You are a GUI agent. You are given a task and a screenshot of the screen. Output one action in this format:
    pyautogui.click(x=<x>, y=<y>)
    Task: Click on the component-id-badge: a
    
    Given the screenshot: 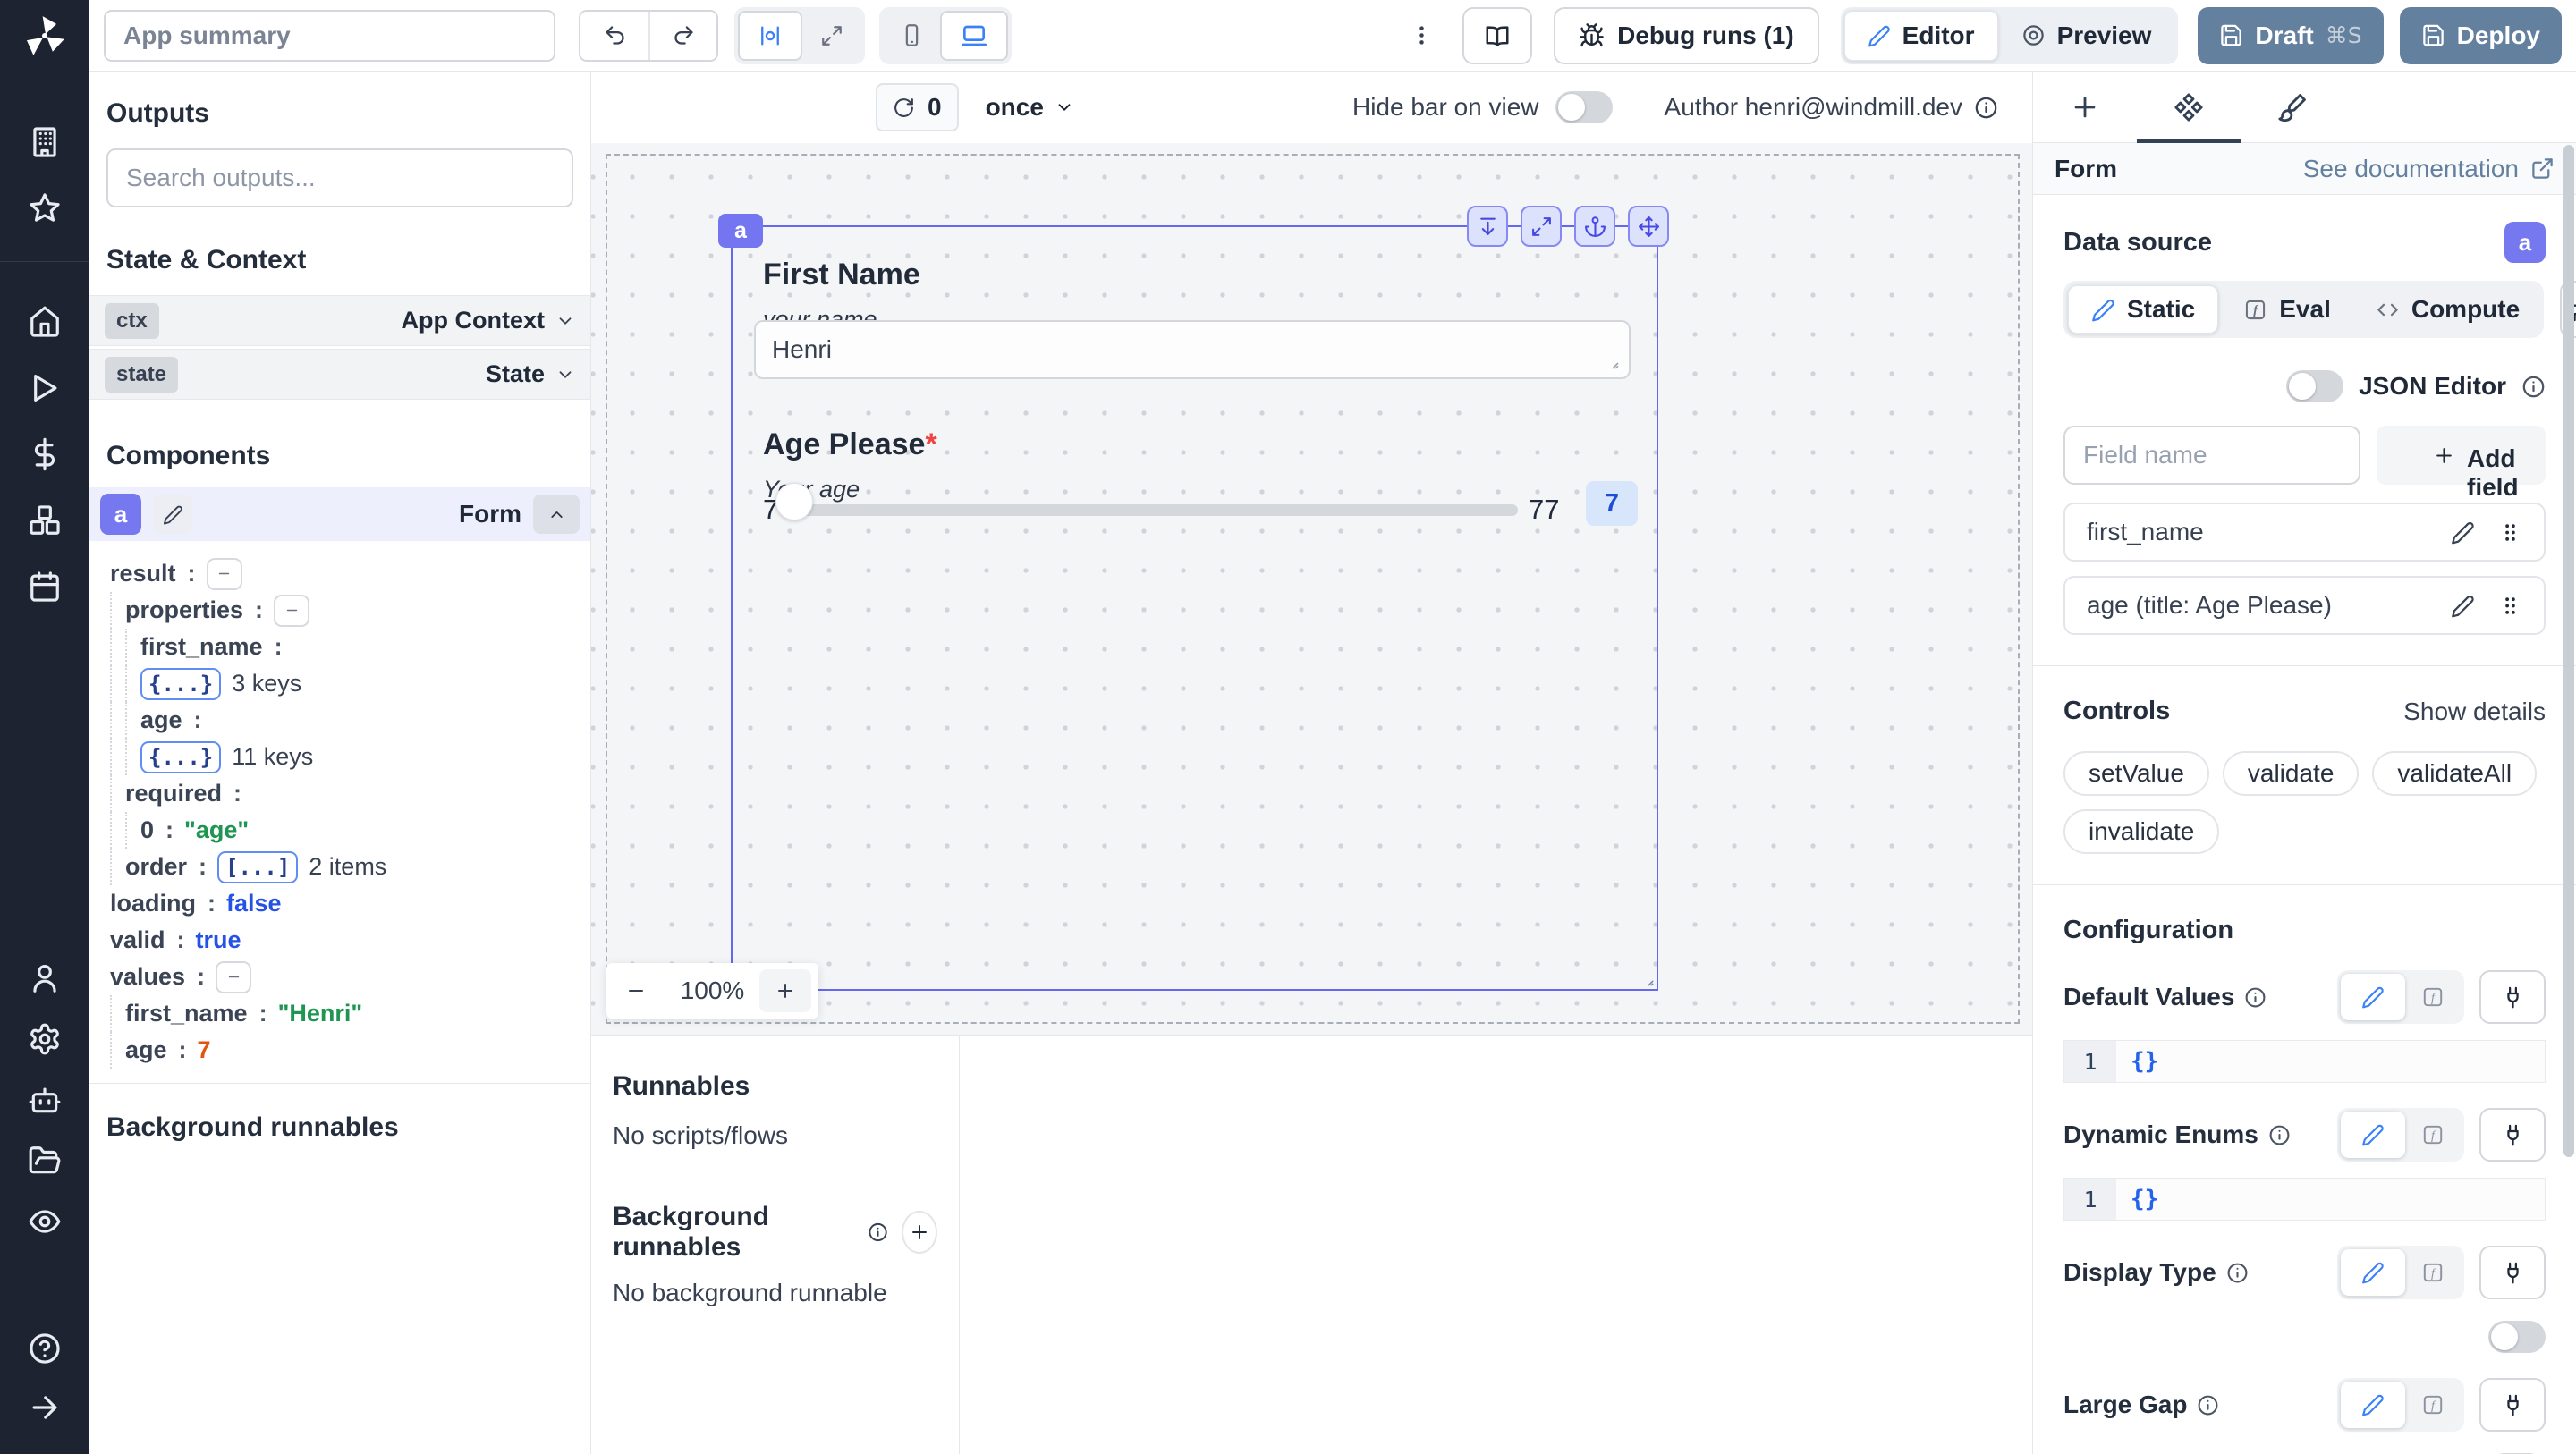 What is the action you would take?
    pyautogui.click(x=2525, y=242)
    